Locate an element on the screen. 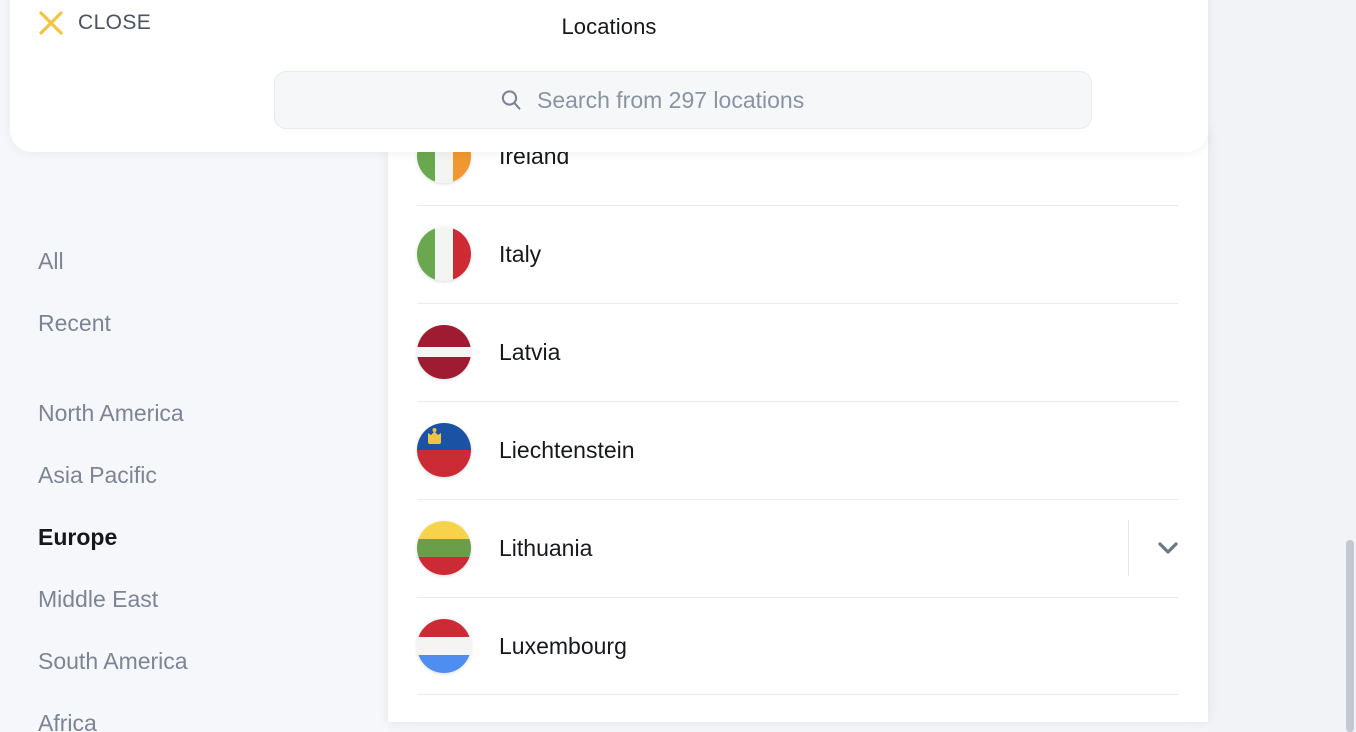 This screenshot has height=732, width=1356. chevron-down-icon is located at coordinates (1168, 548).